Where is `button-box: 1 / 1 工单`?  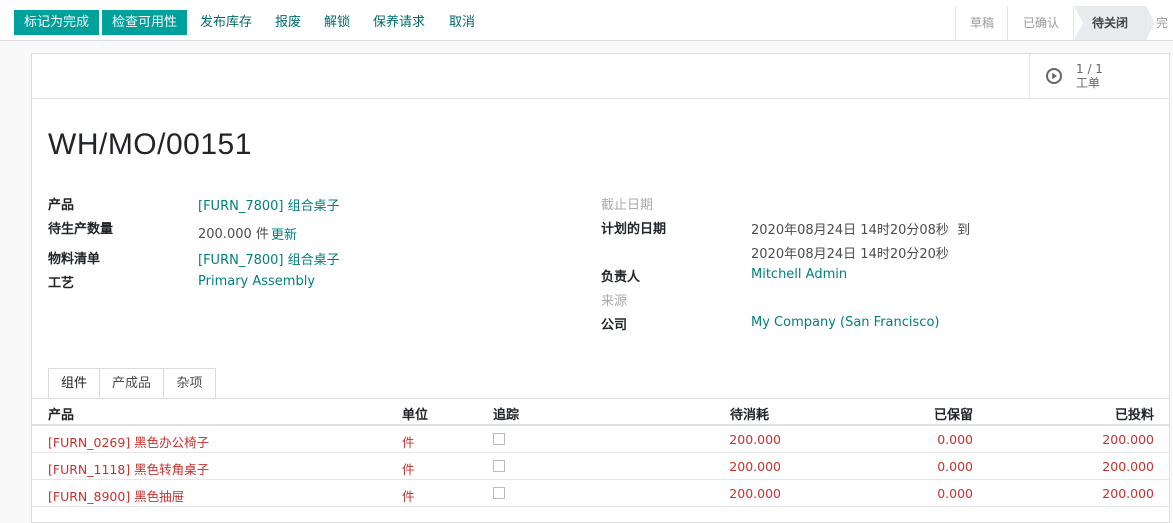 button-box: 1 / 1 工单 is located at coordinates (600, 76).